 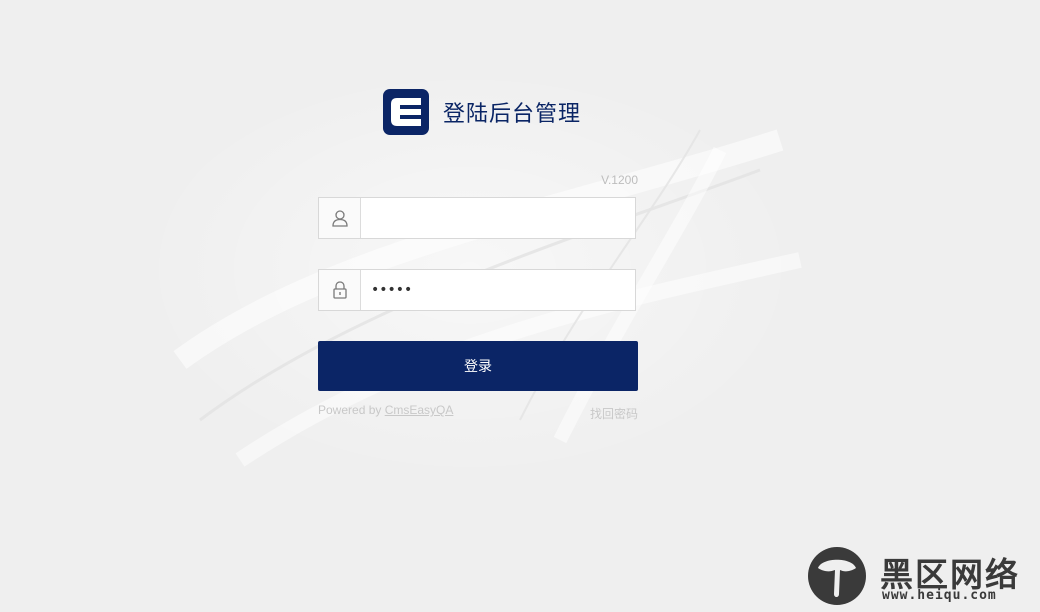 I want to click on header: 登陆后台管理, so click(x=482, y=112).